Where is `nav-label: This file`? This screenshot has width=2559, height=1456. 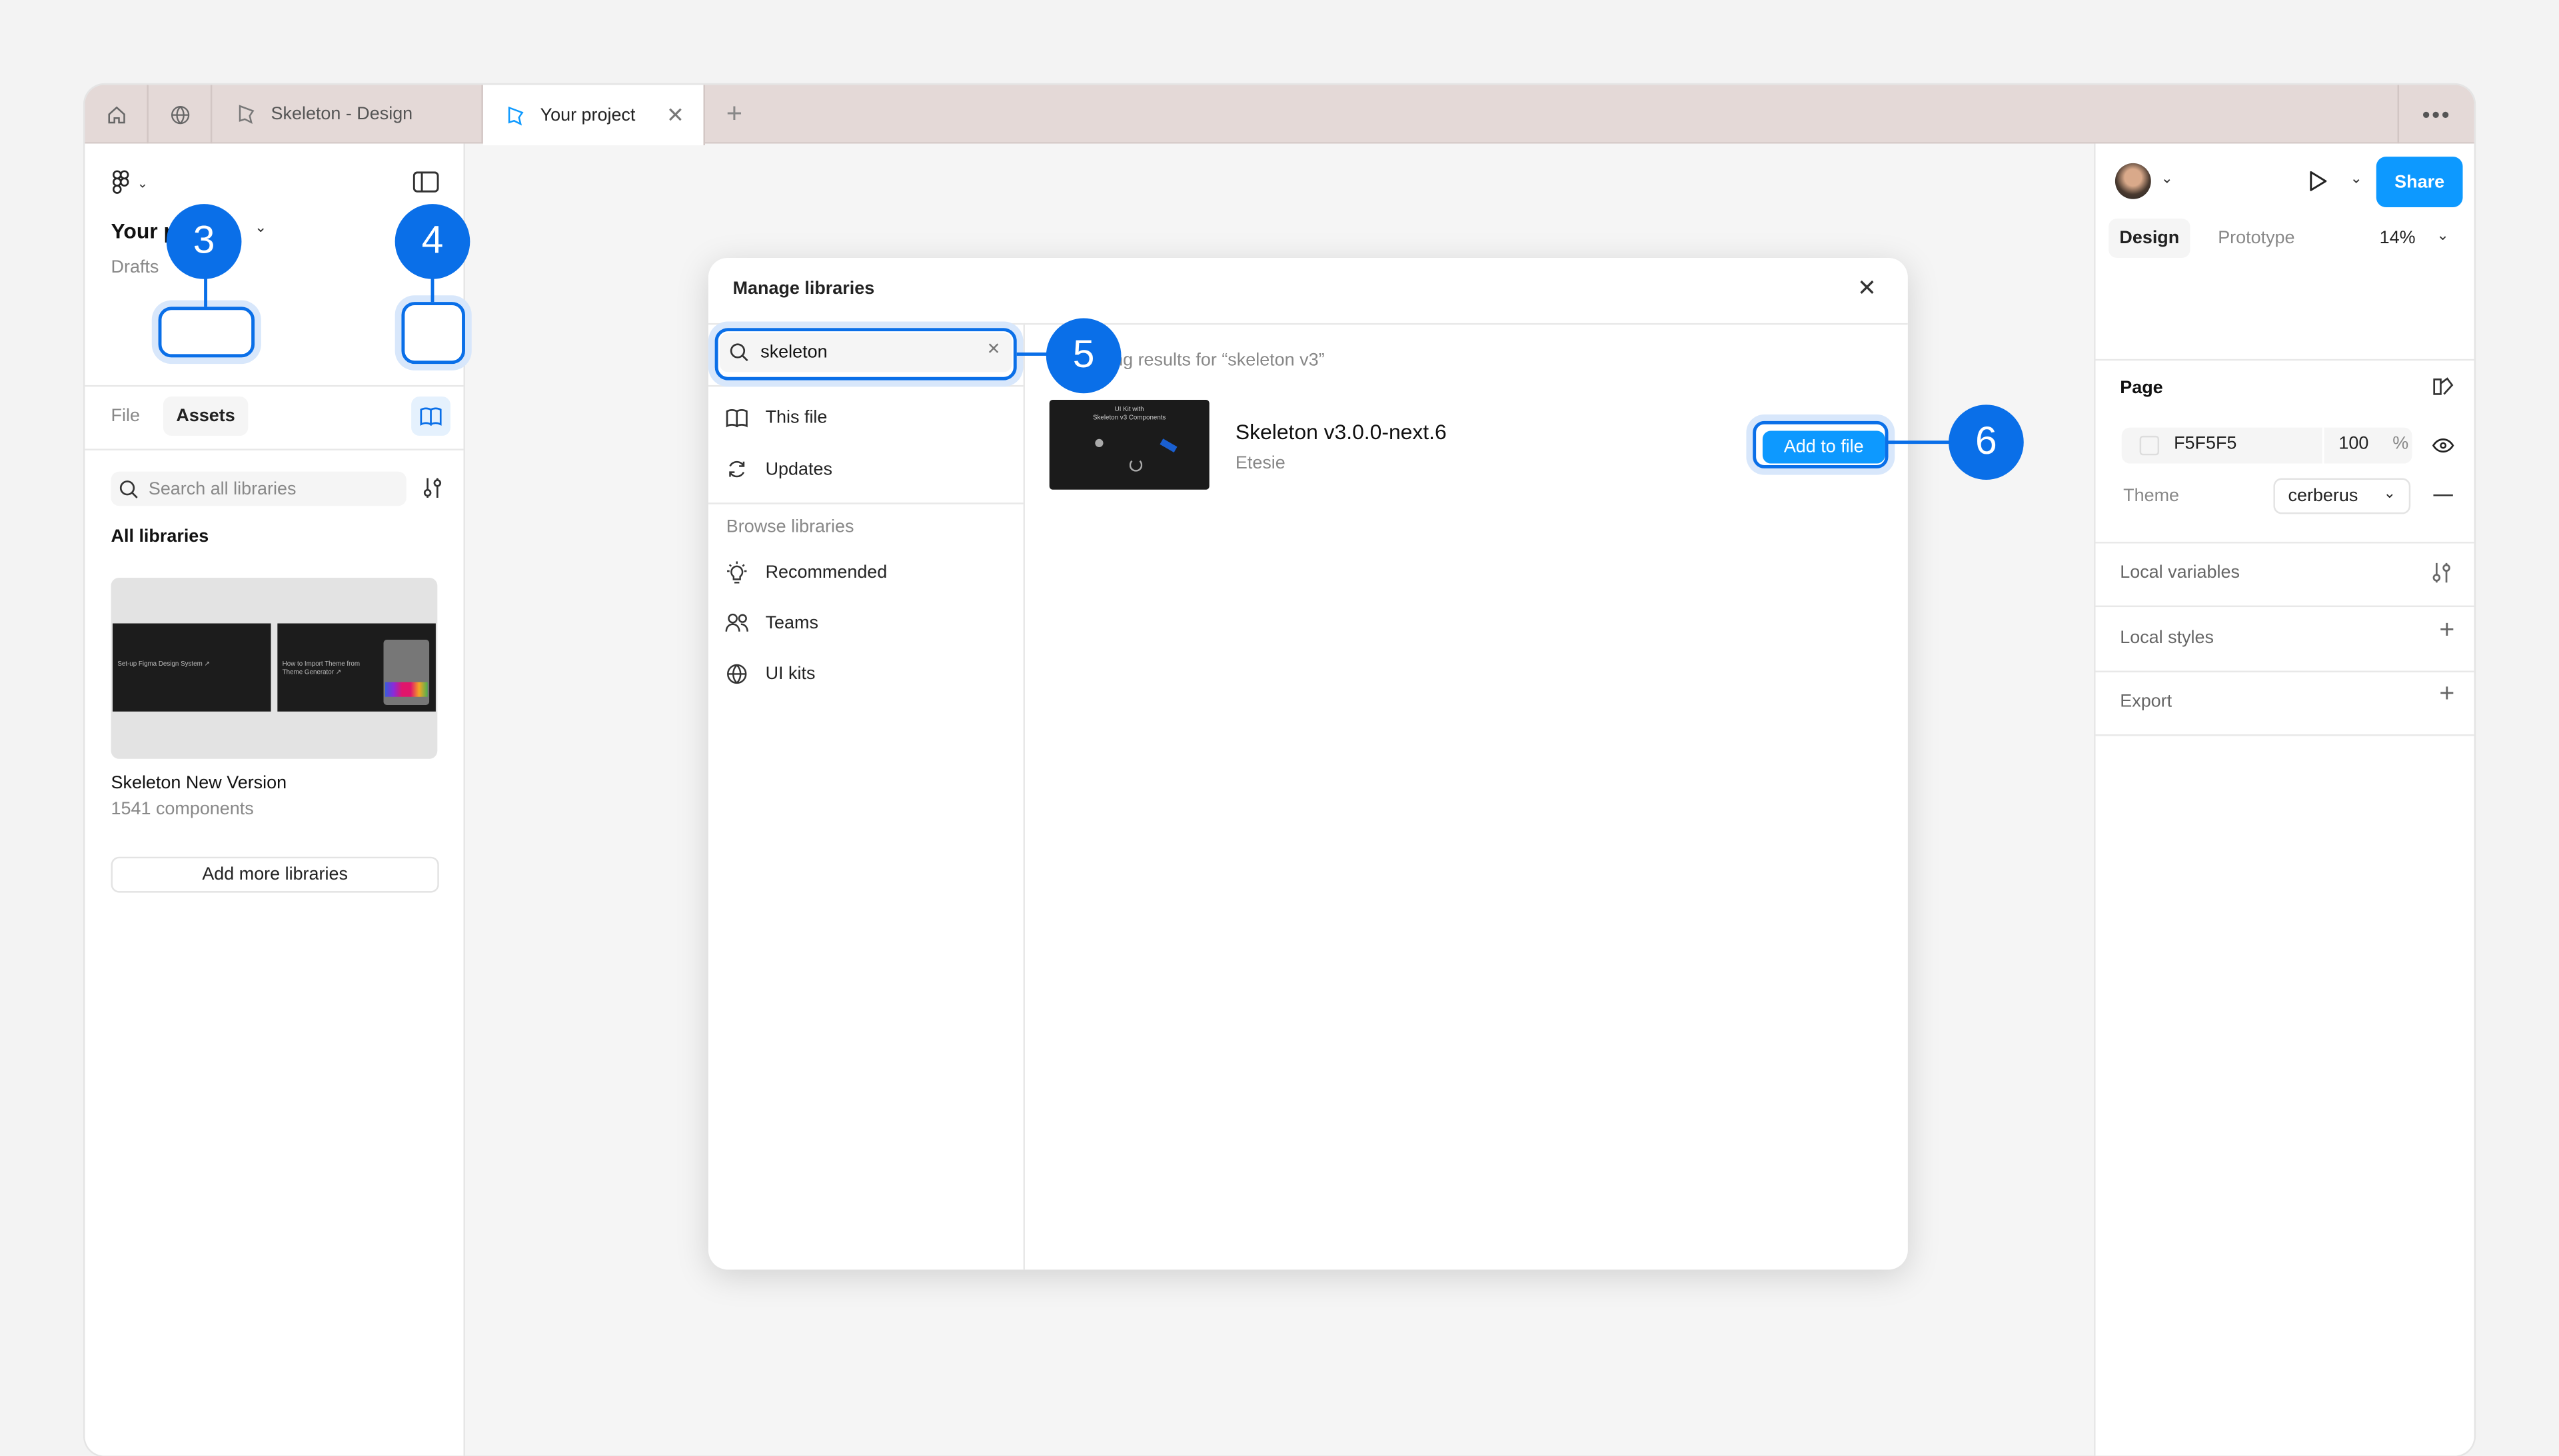 nav-label: This file is located at coordinates (796, 418).